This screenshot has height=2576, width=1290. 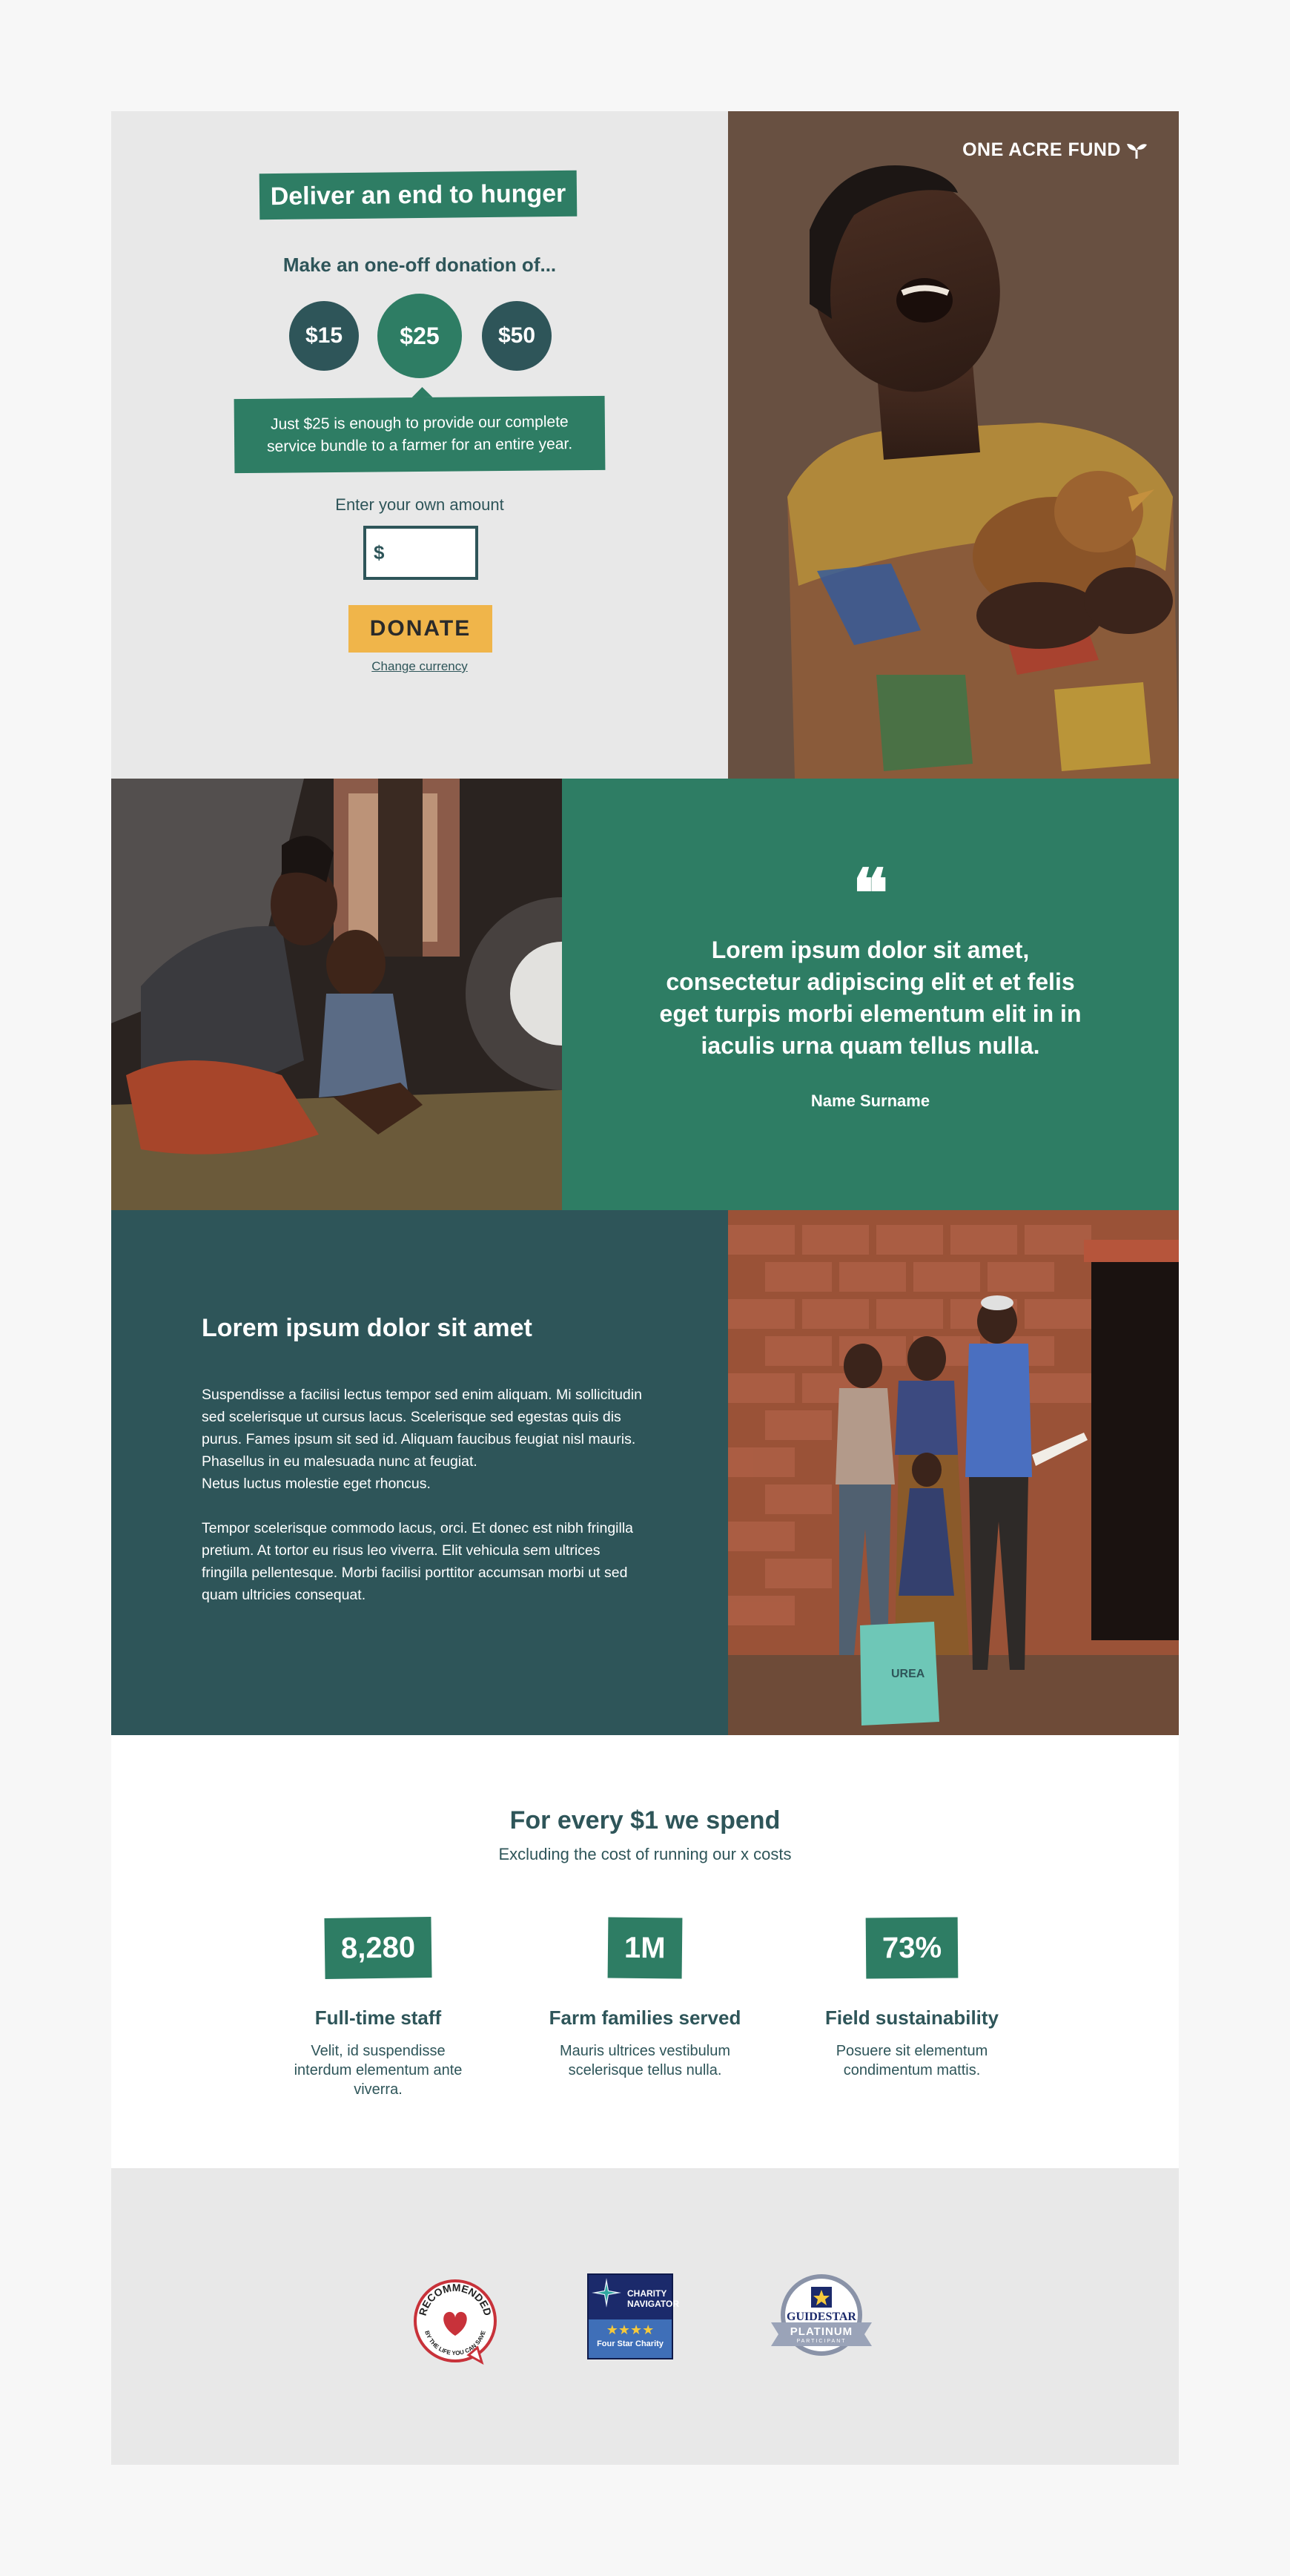 I want to click on quote-author: Name Surname, so click(x=870, y=1101).